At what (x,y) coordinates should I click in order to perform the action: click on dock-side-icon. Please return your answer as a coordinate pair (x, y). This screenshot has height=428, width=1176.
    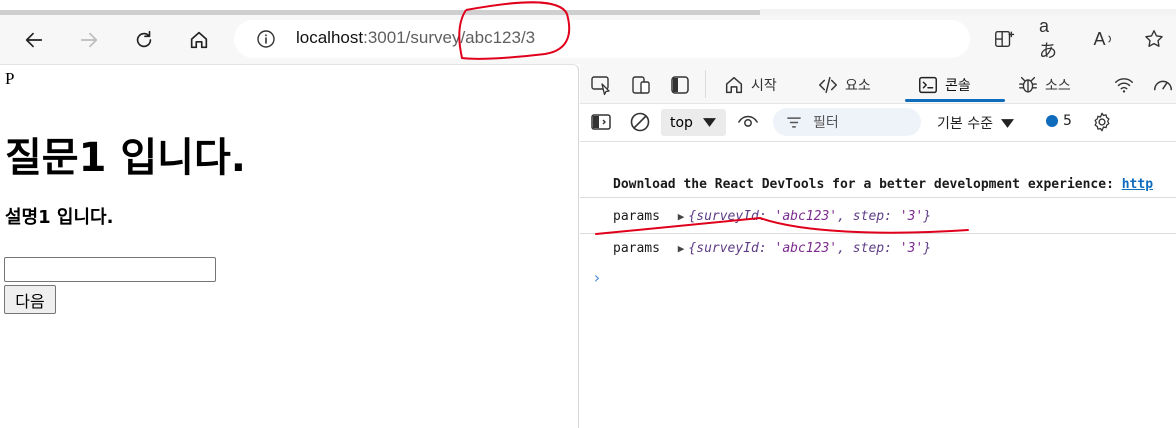
    Looking at the image, I should click on (680, 85).